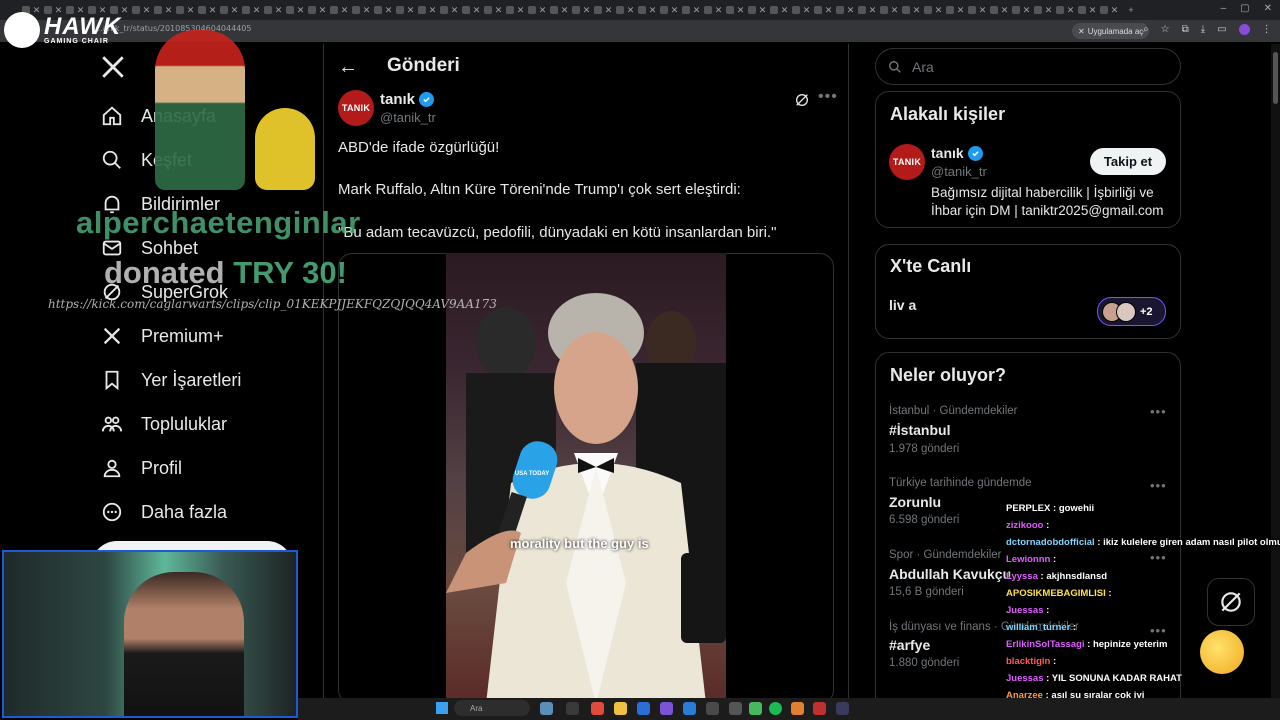 Image resolution: width=1280 pixels, height=720 pixels. I want to click on live-host: liv a, so click(902, 305).